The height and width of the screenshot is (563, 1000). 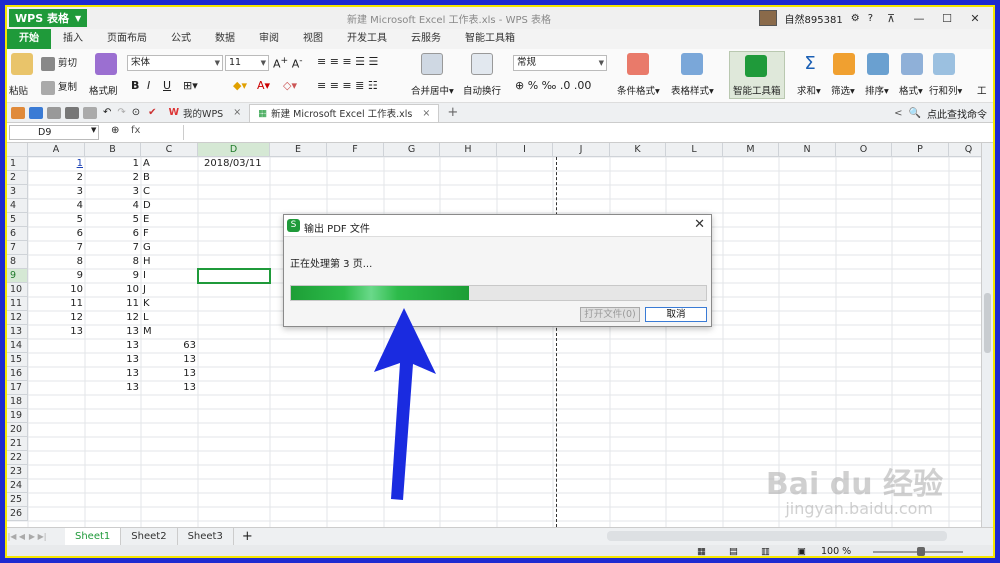 I want to click on new-tab-button: +, so click(x=452, y=112).